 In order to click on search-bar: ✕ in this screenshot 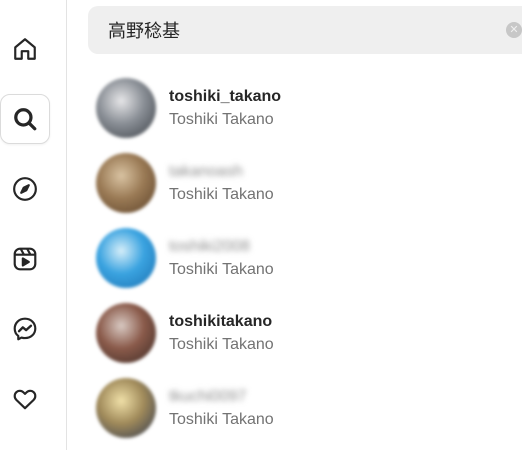, I will do `click(305, 30)`.